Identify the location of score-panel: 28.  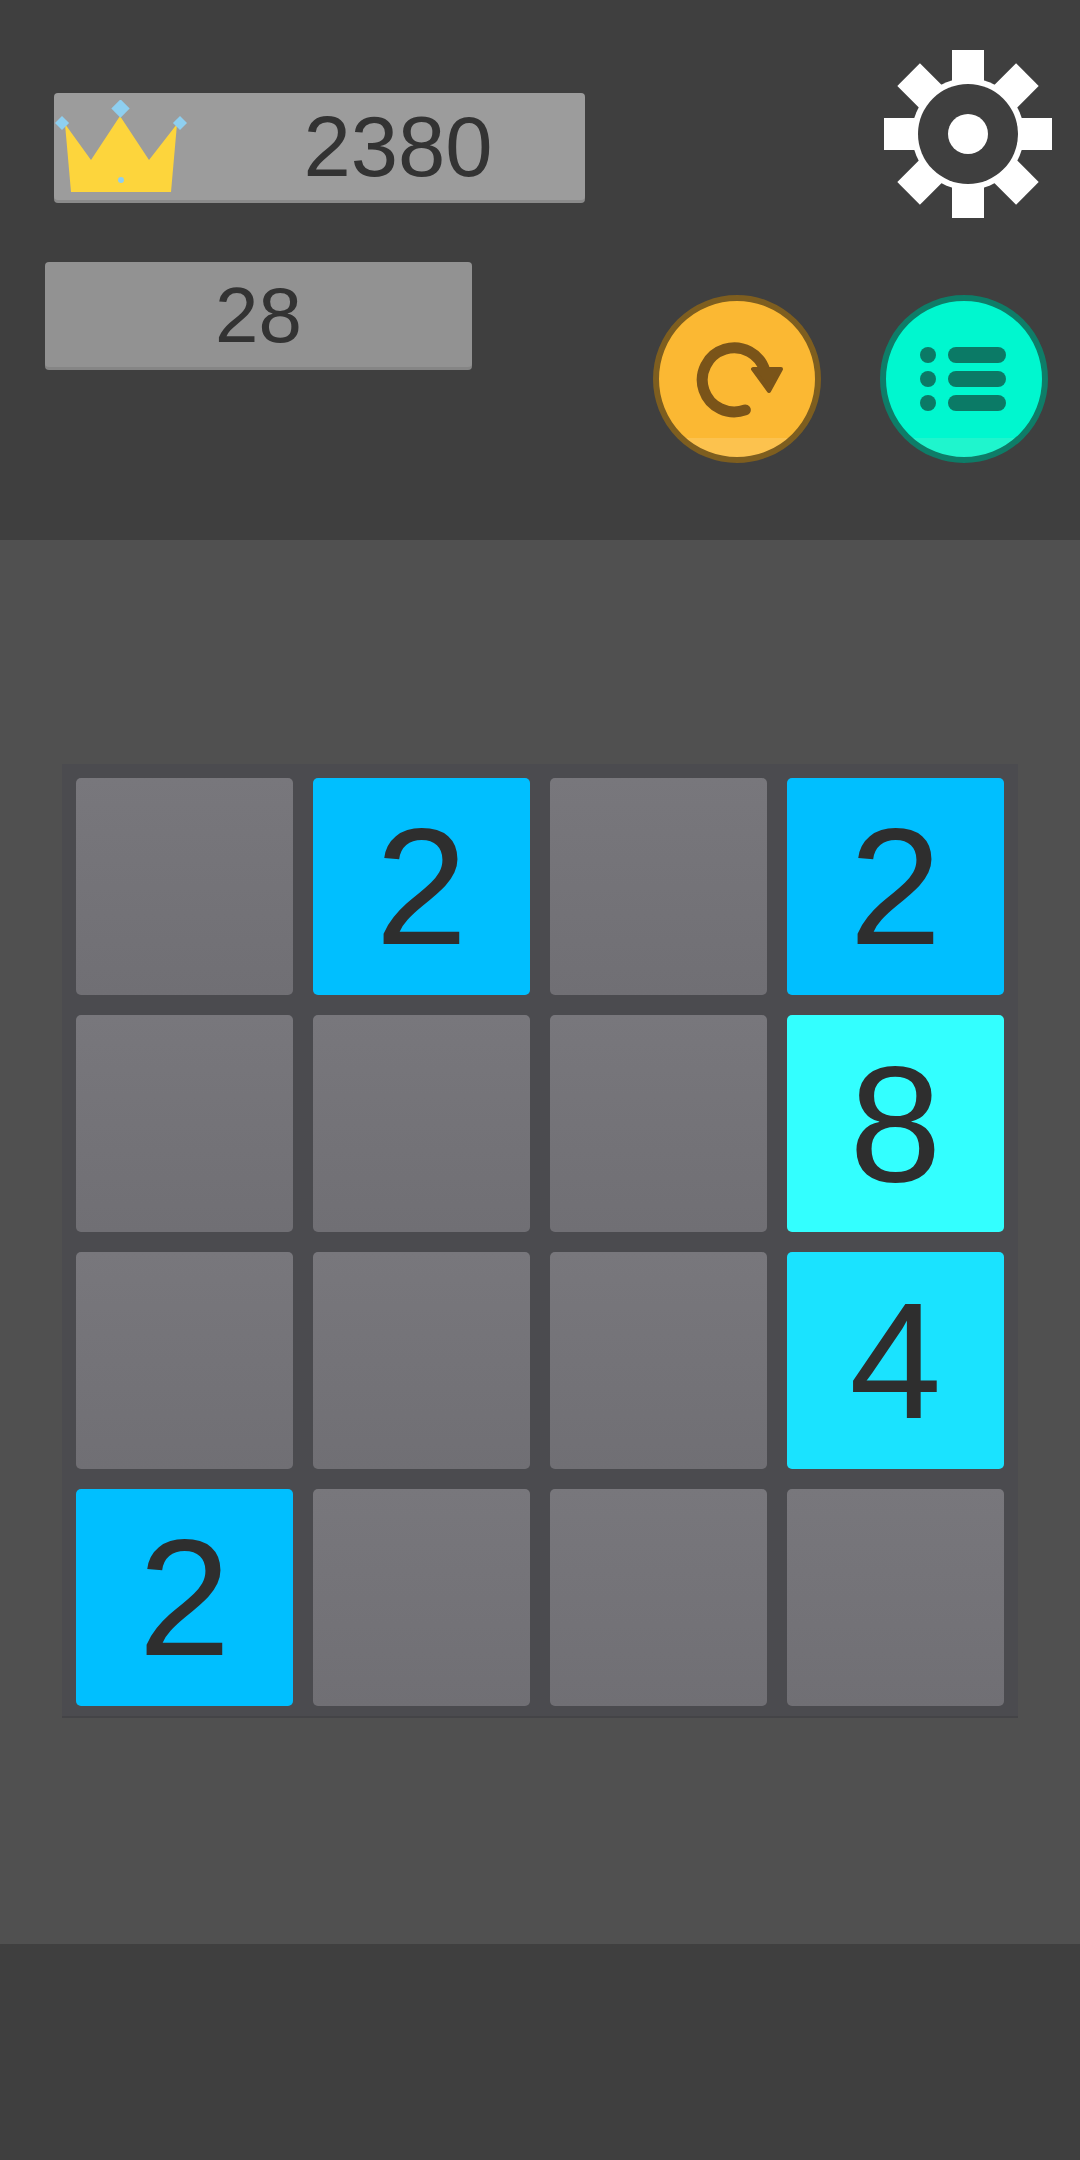
(258, 314).